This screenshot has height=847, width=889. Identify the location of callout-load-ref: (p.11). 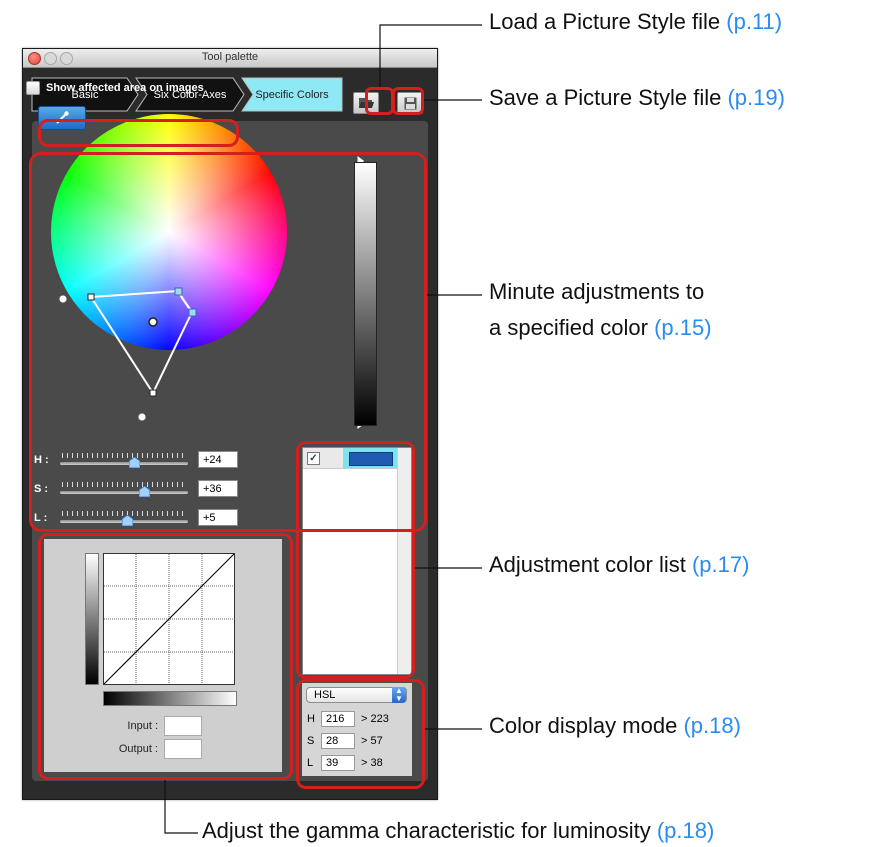
(754, 21).